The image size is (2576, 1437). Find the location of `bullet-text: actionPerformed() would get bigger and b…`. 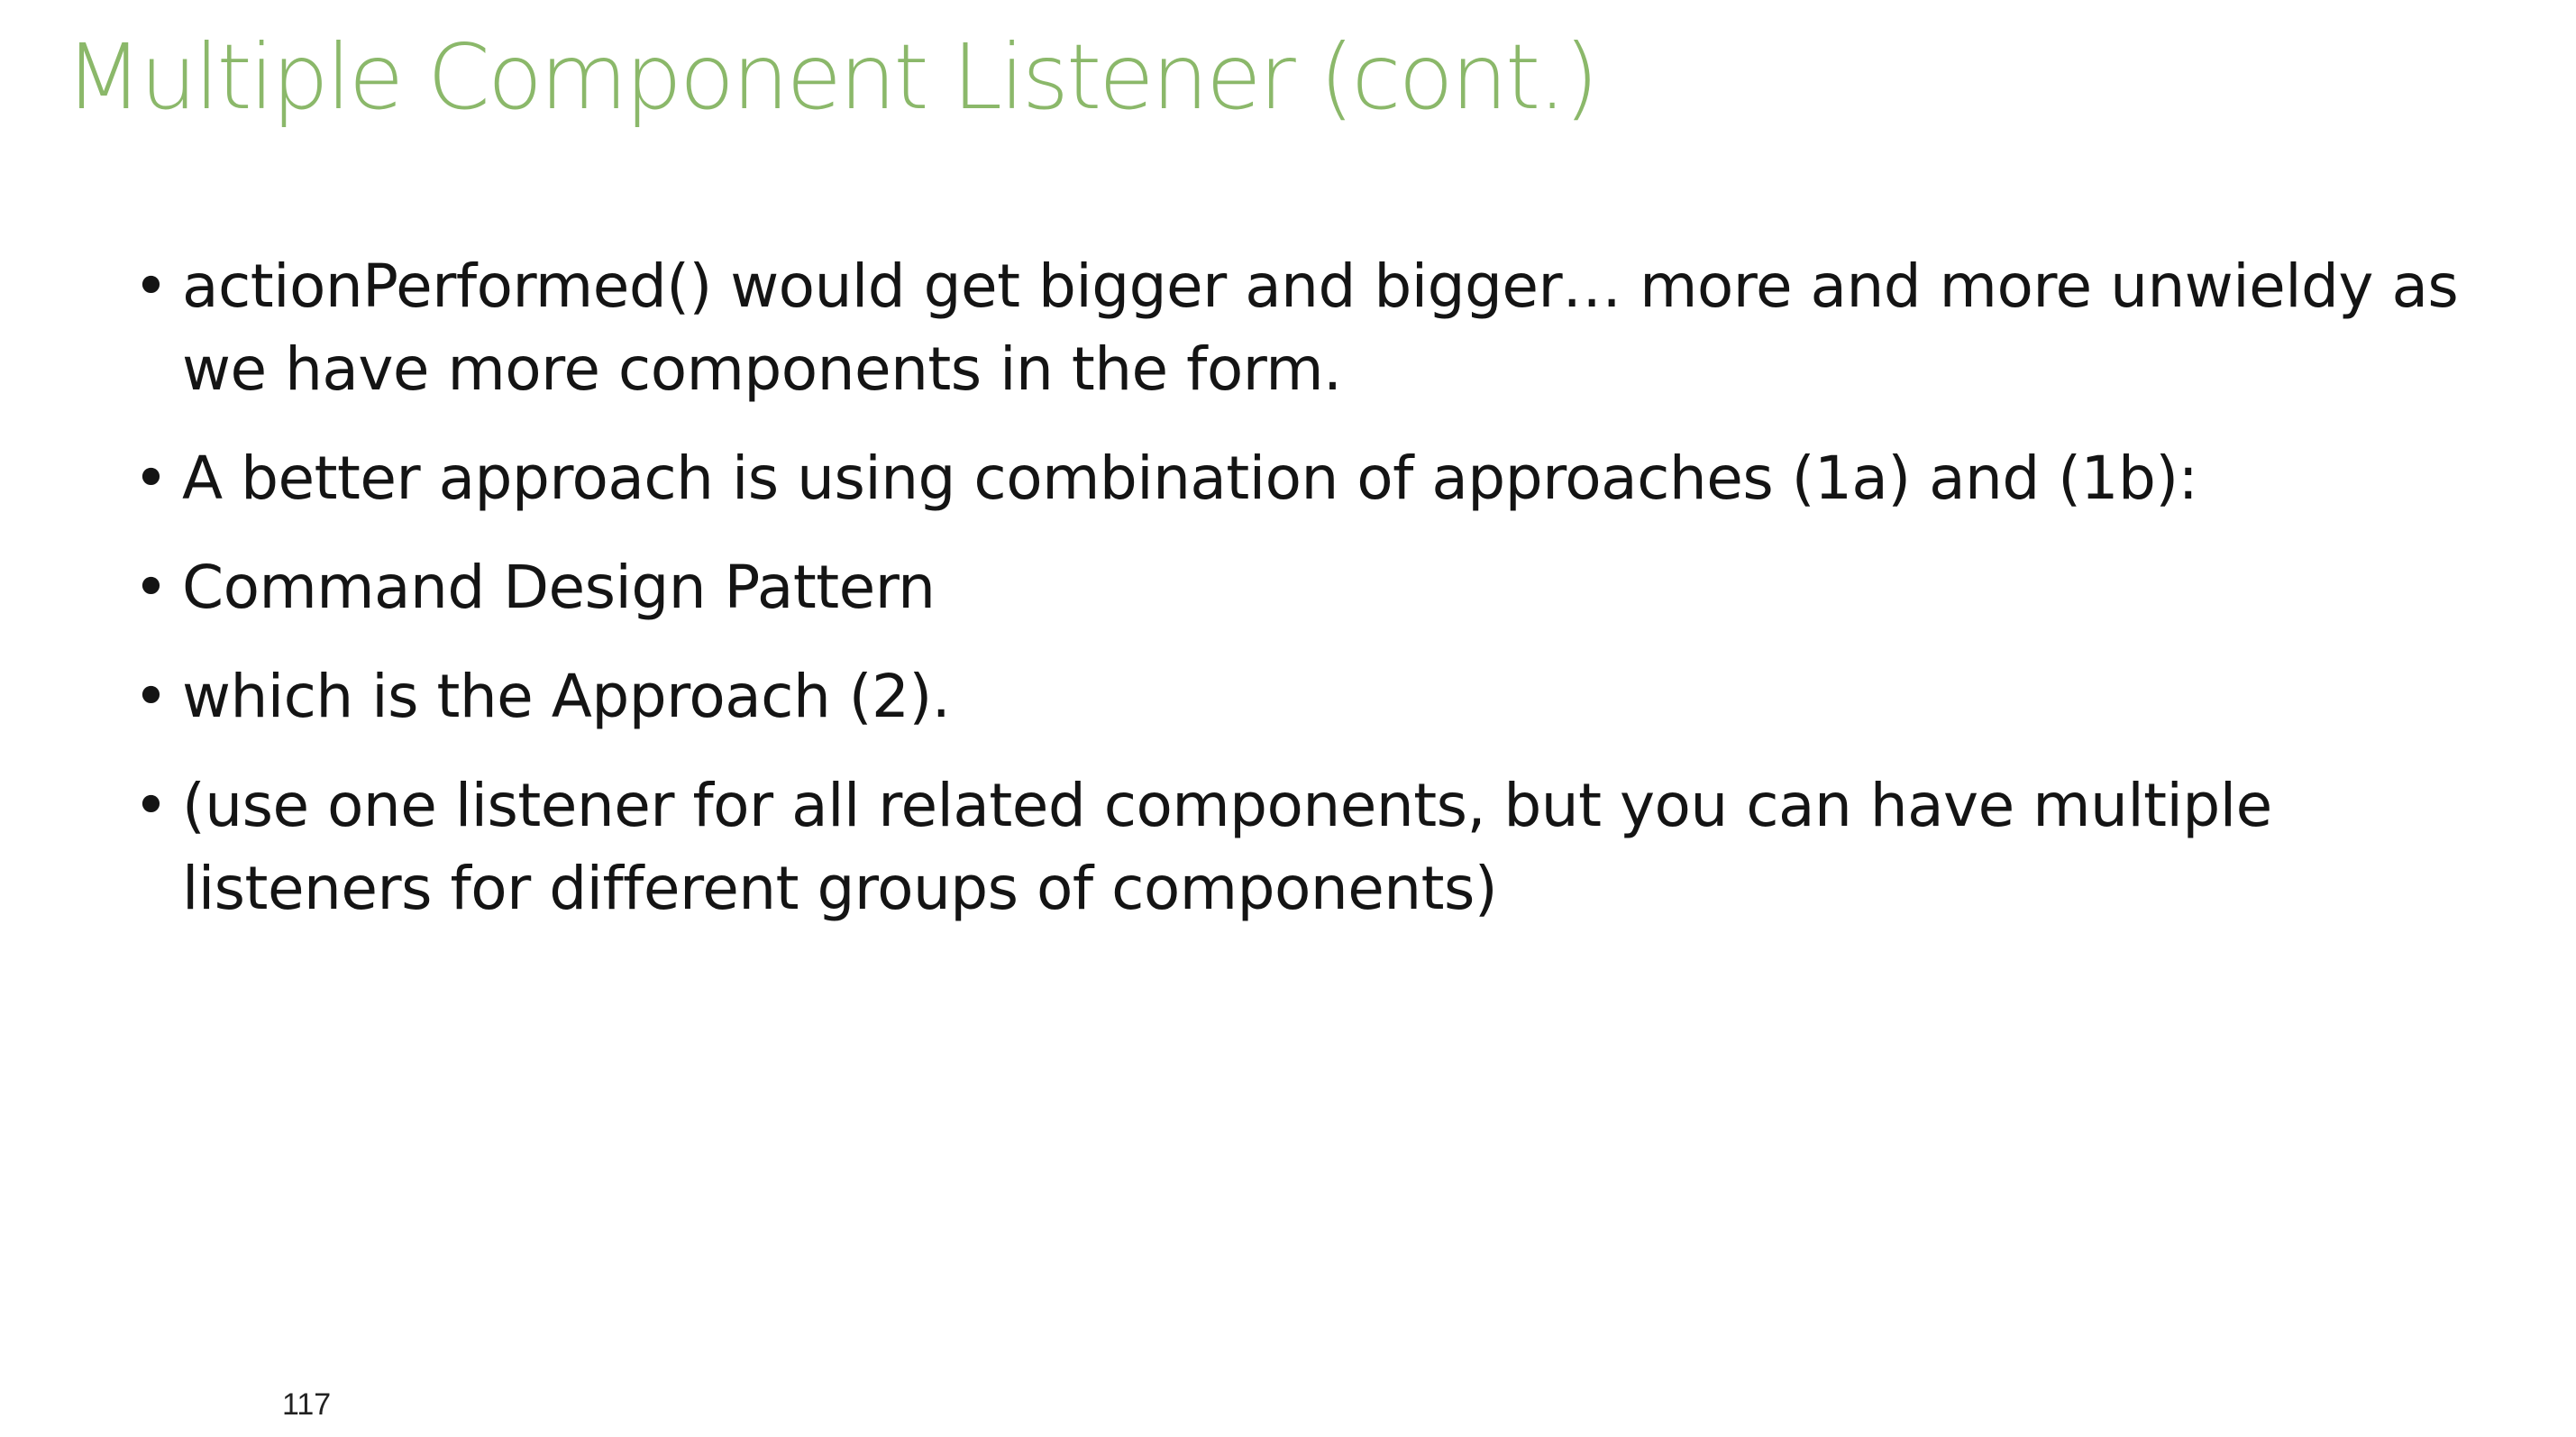

bullet-text: actionPerformed() would get bigger and b… is located at coordinates (1320, 328).